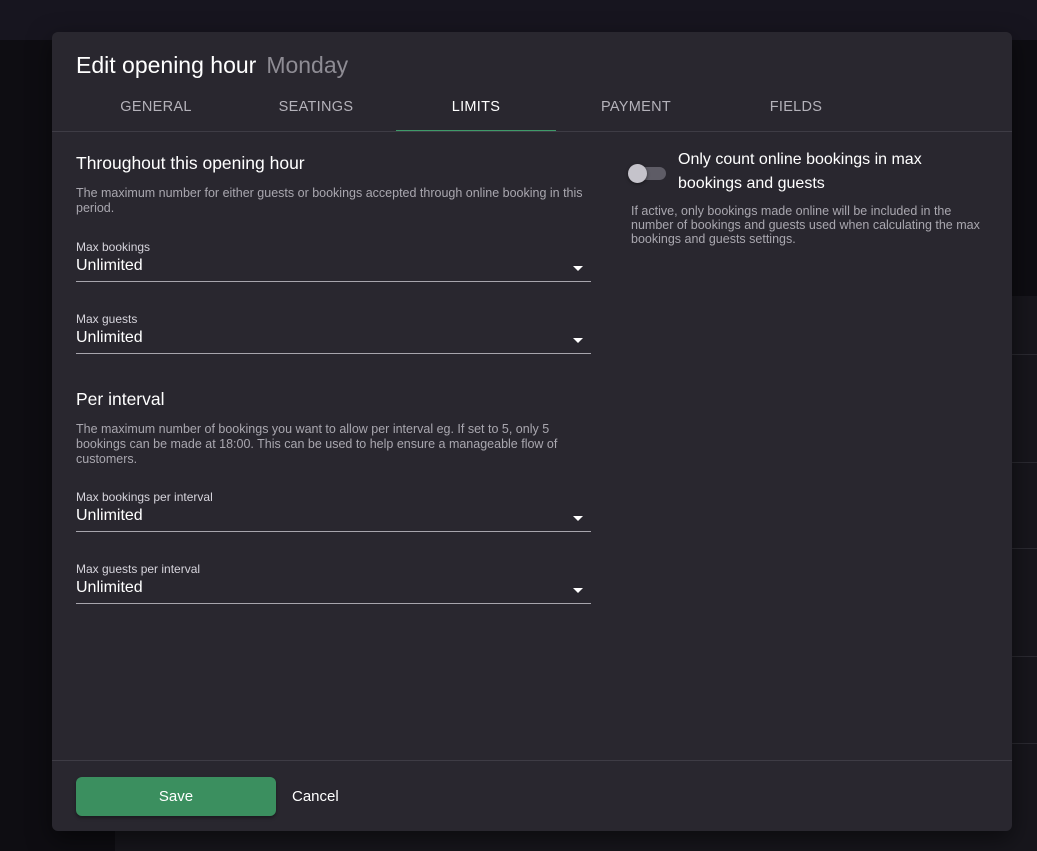 Image resolution: width=1037 pixels, height=851 pixels. Describe the element at coordinates (138, 569) in the screenshot. I see `max-guests-per-interval-label: Max guests per interval` at that location.